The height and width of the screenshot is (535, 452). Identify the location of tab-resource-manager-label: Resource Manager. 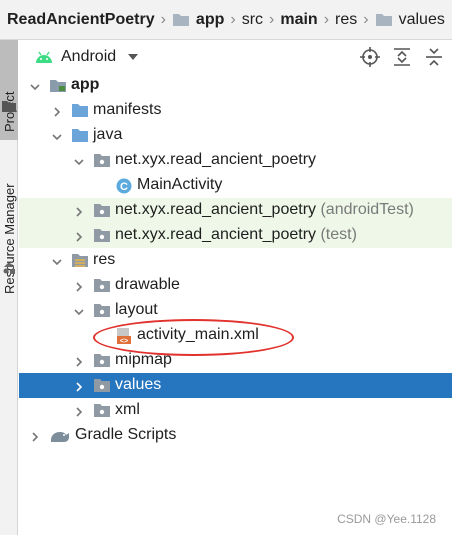
(9, 238).